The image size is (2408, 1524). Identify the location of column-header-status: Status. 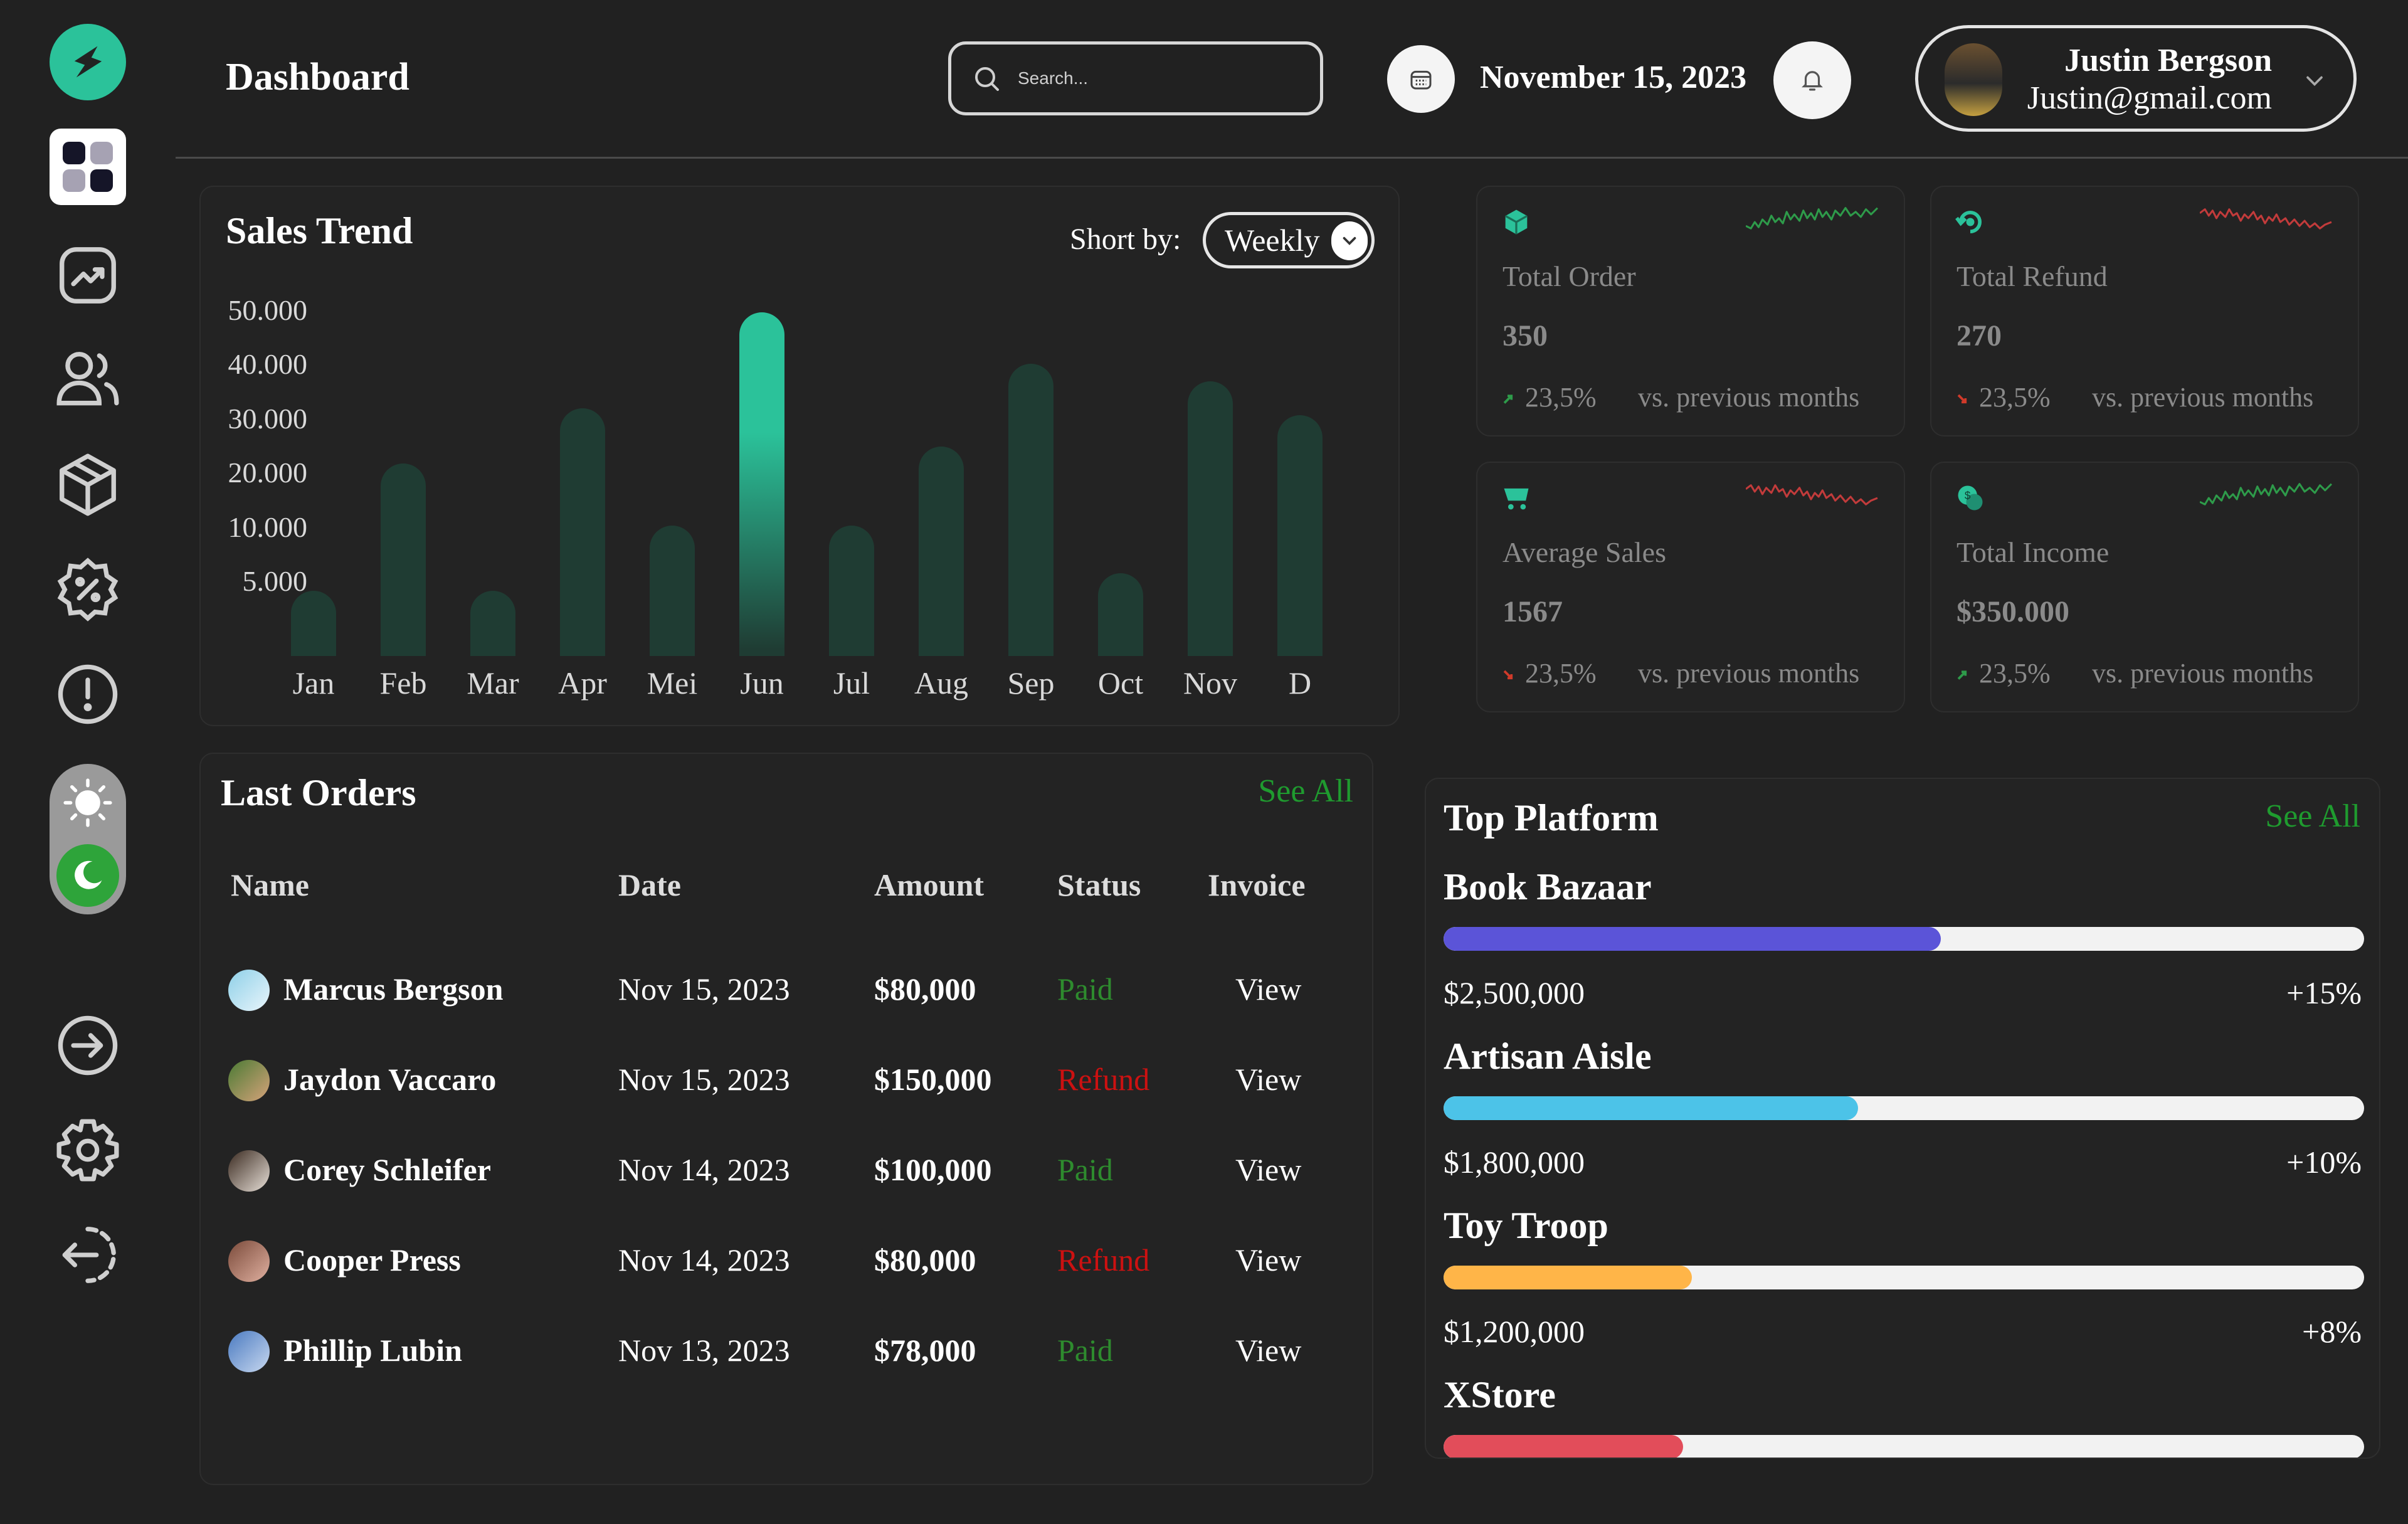
(1099, 885).